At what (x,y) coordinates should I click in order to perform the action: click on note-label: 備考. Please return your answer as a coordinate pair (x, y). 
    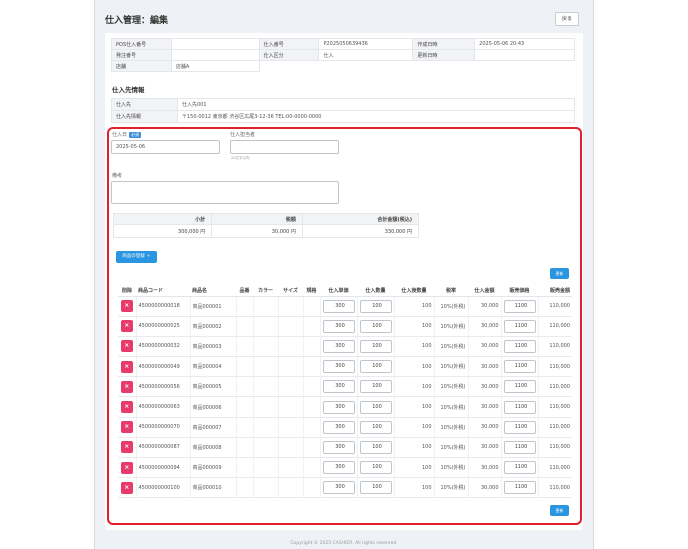
    Looking at the image, I should click on (117, 176).